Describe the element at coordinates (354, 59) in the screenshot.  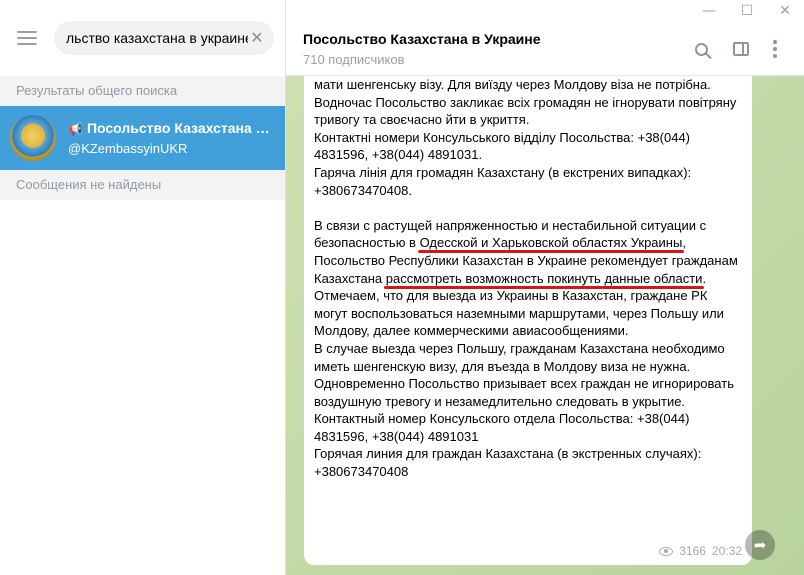
I see `chat-subtitle: 710 подписчиков` at that location.